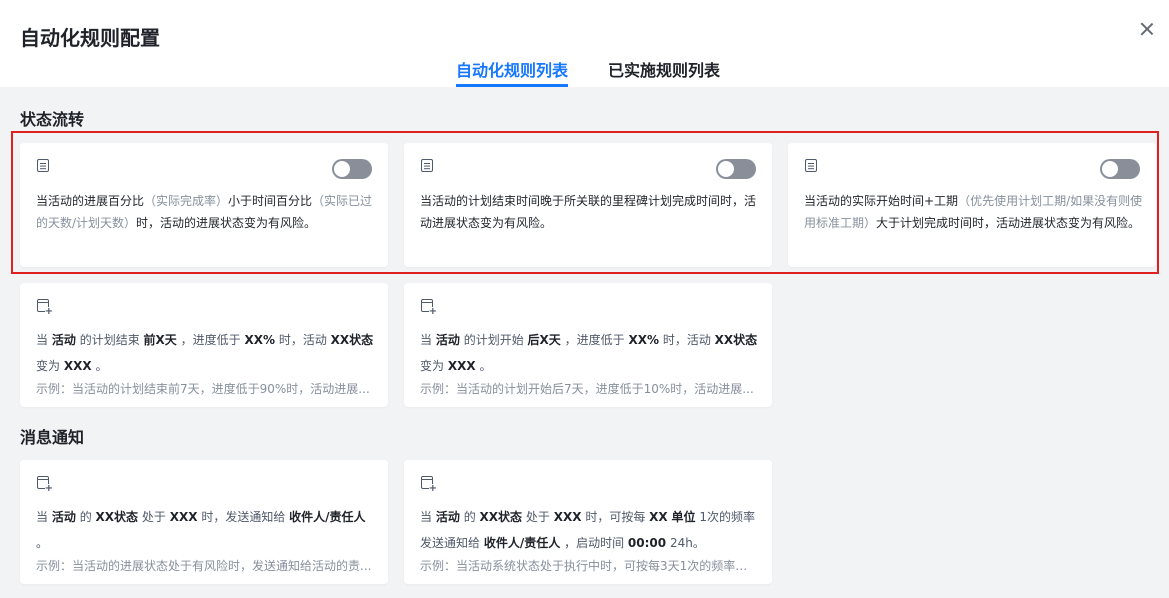  I want to click on dialog-header: 自动化规则配置 自动化规则列表 已实施规则列表, so click(584, 43).